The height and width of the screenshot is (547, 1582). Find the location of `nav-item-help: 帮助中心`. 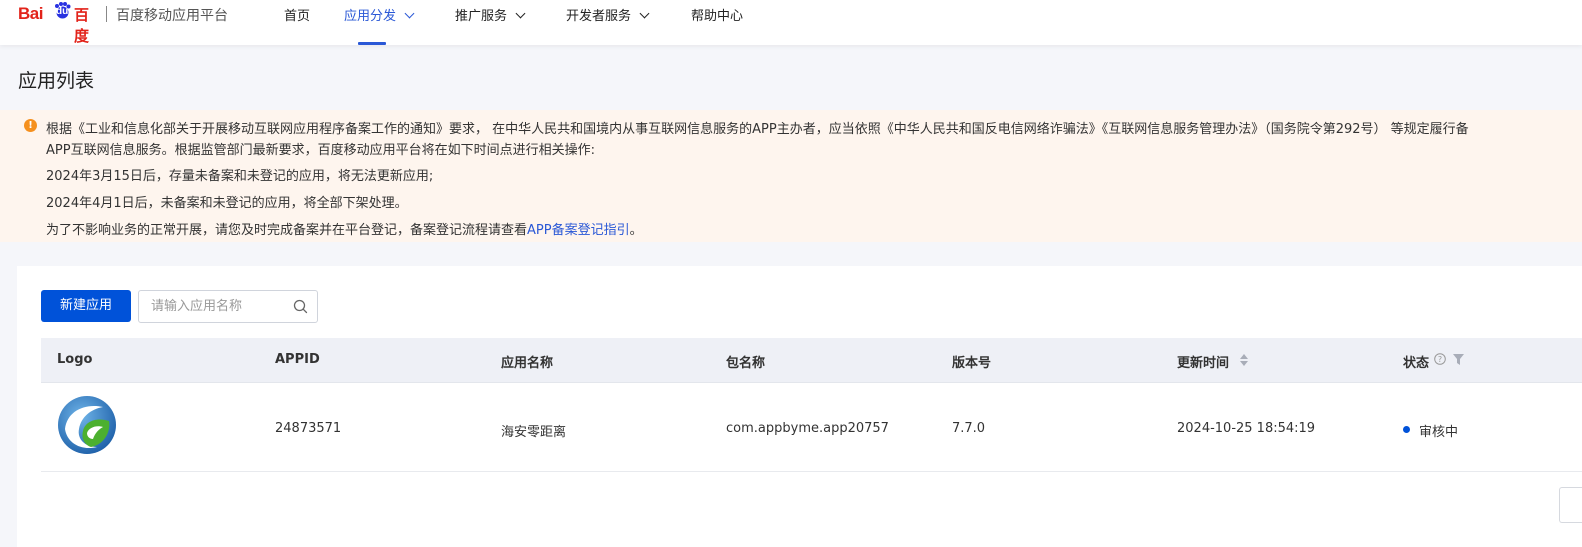

nav-item-help: 帮助中心 is located at coordinates (717, 14).